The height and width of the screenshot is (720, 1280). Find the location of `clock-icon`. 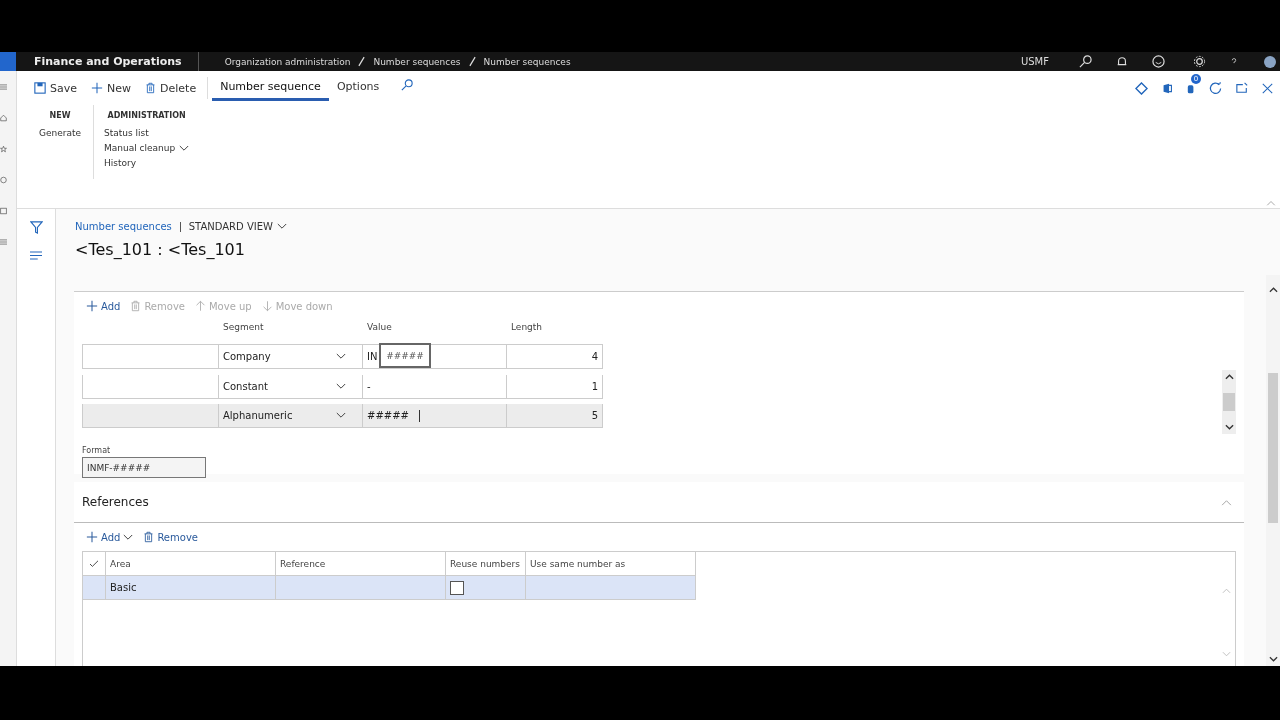

clock-icon is located at coordinates (3, 180).